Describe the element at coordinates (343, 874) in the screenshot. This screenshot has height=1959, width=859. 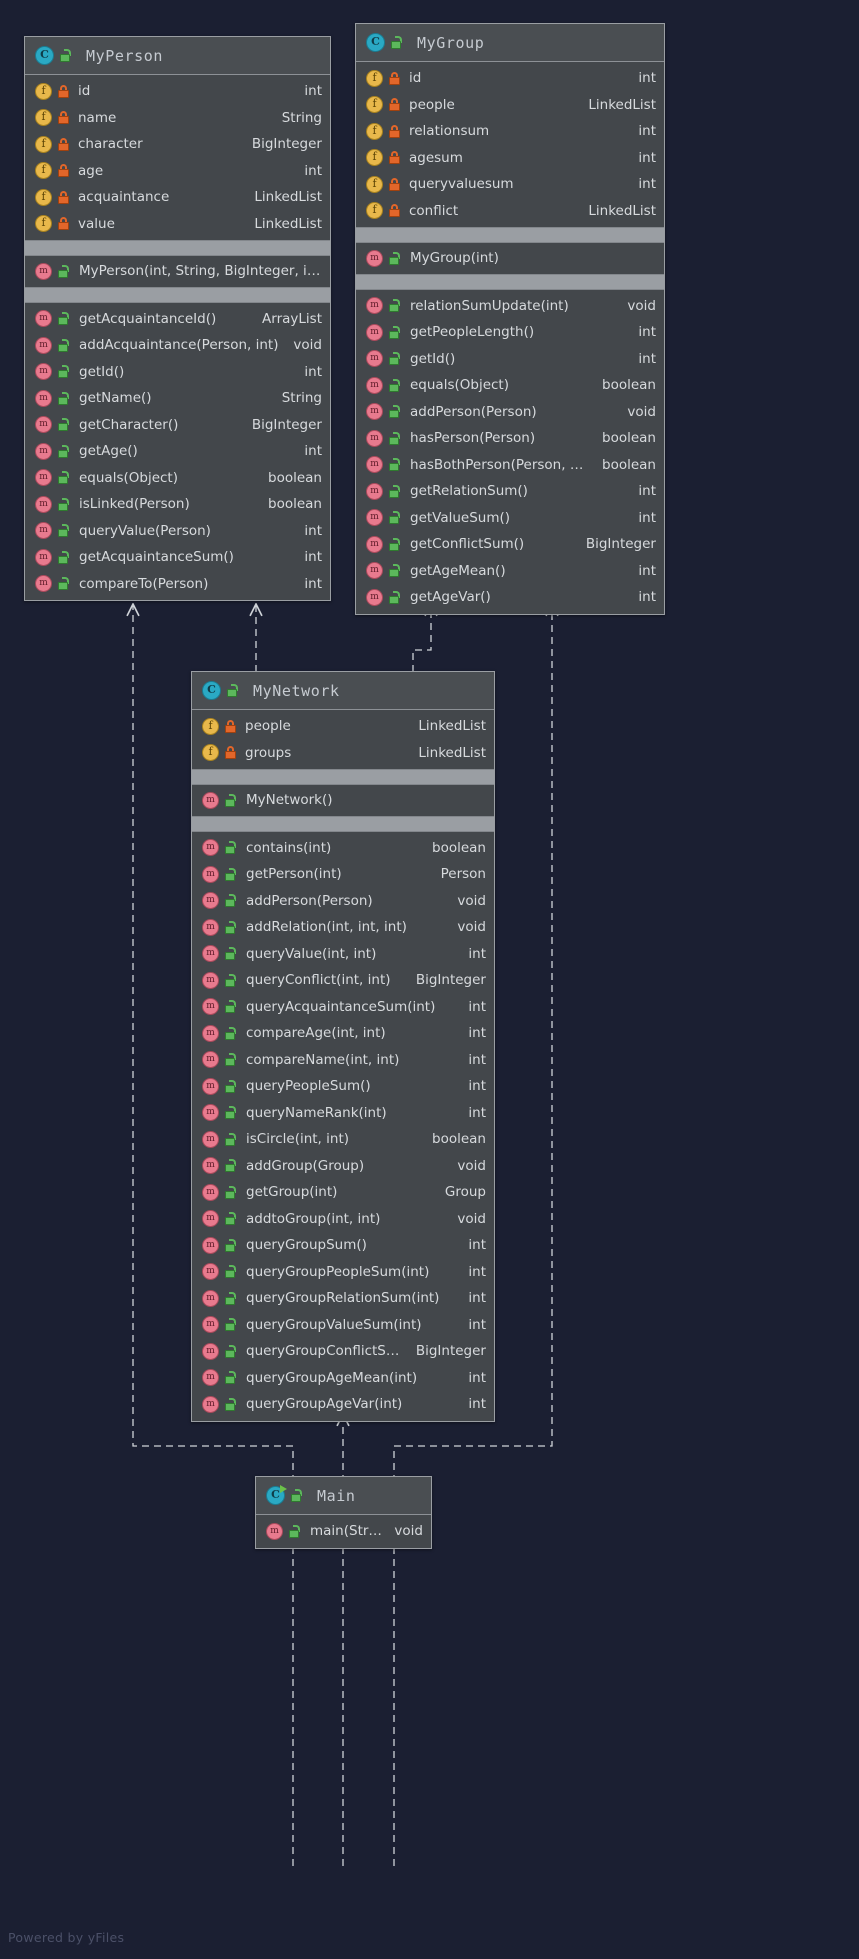
I see `method-row: getPerson(int) Person` at that location.